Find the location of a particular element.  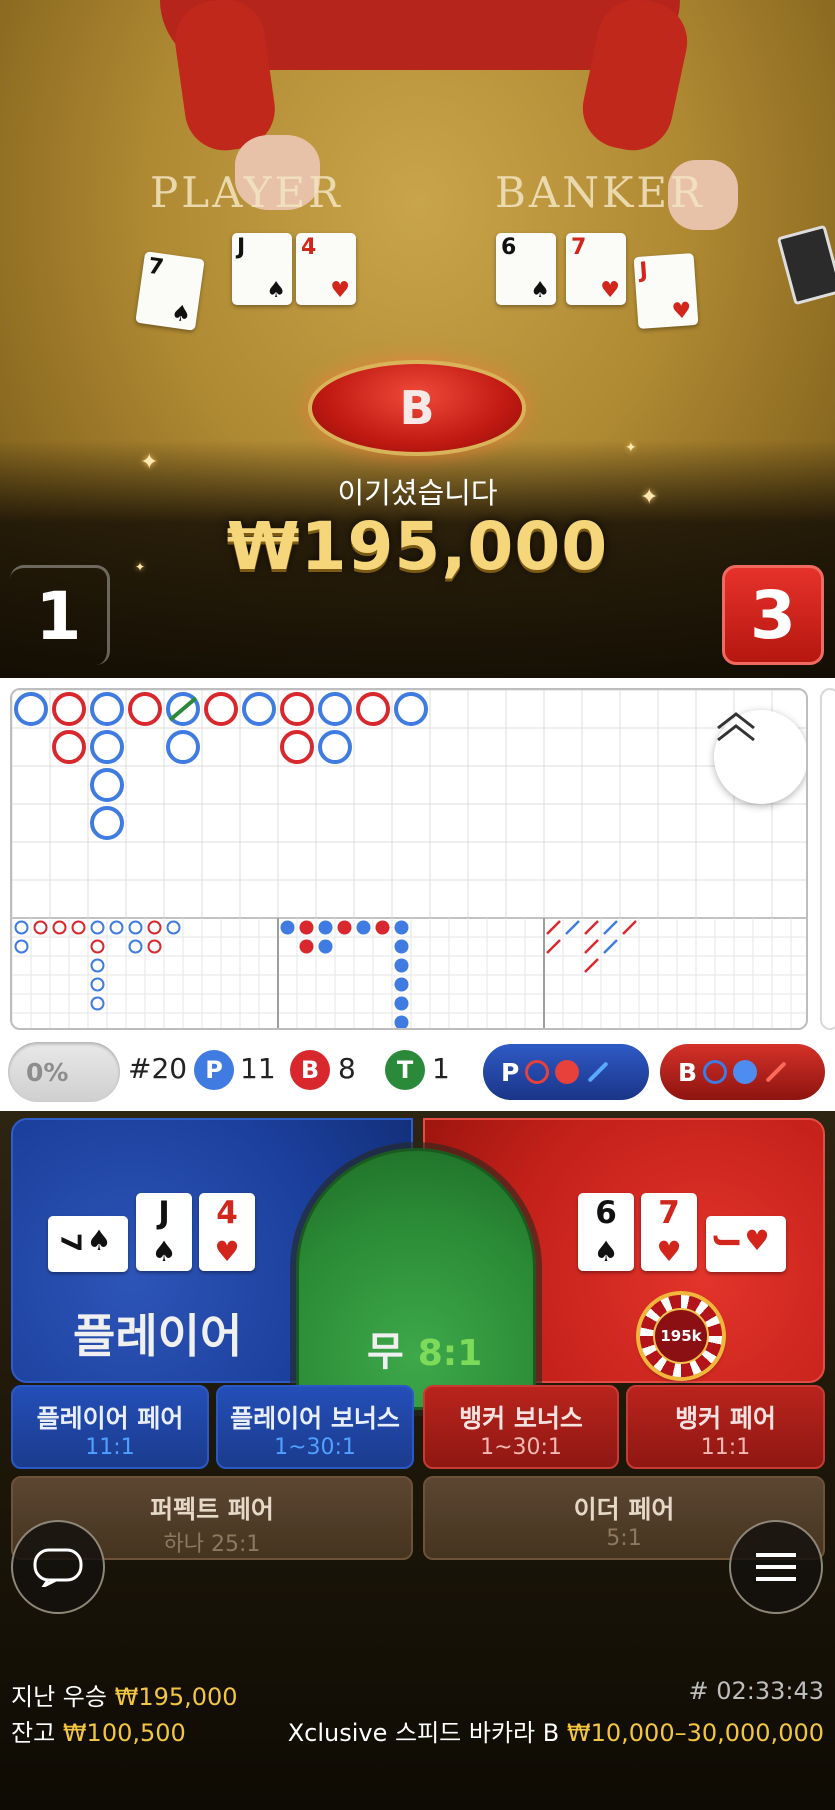

slash-icon is located at coordinates (776, 1072).